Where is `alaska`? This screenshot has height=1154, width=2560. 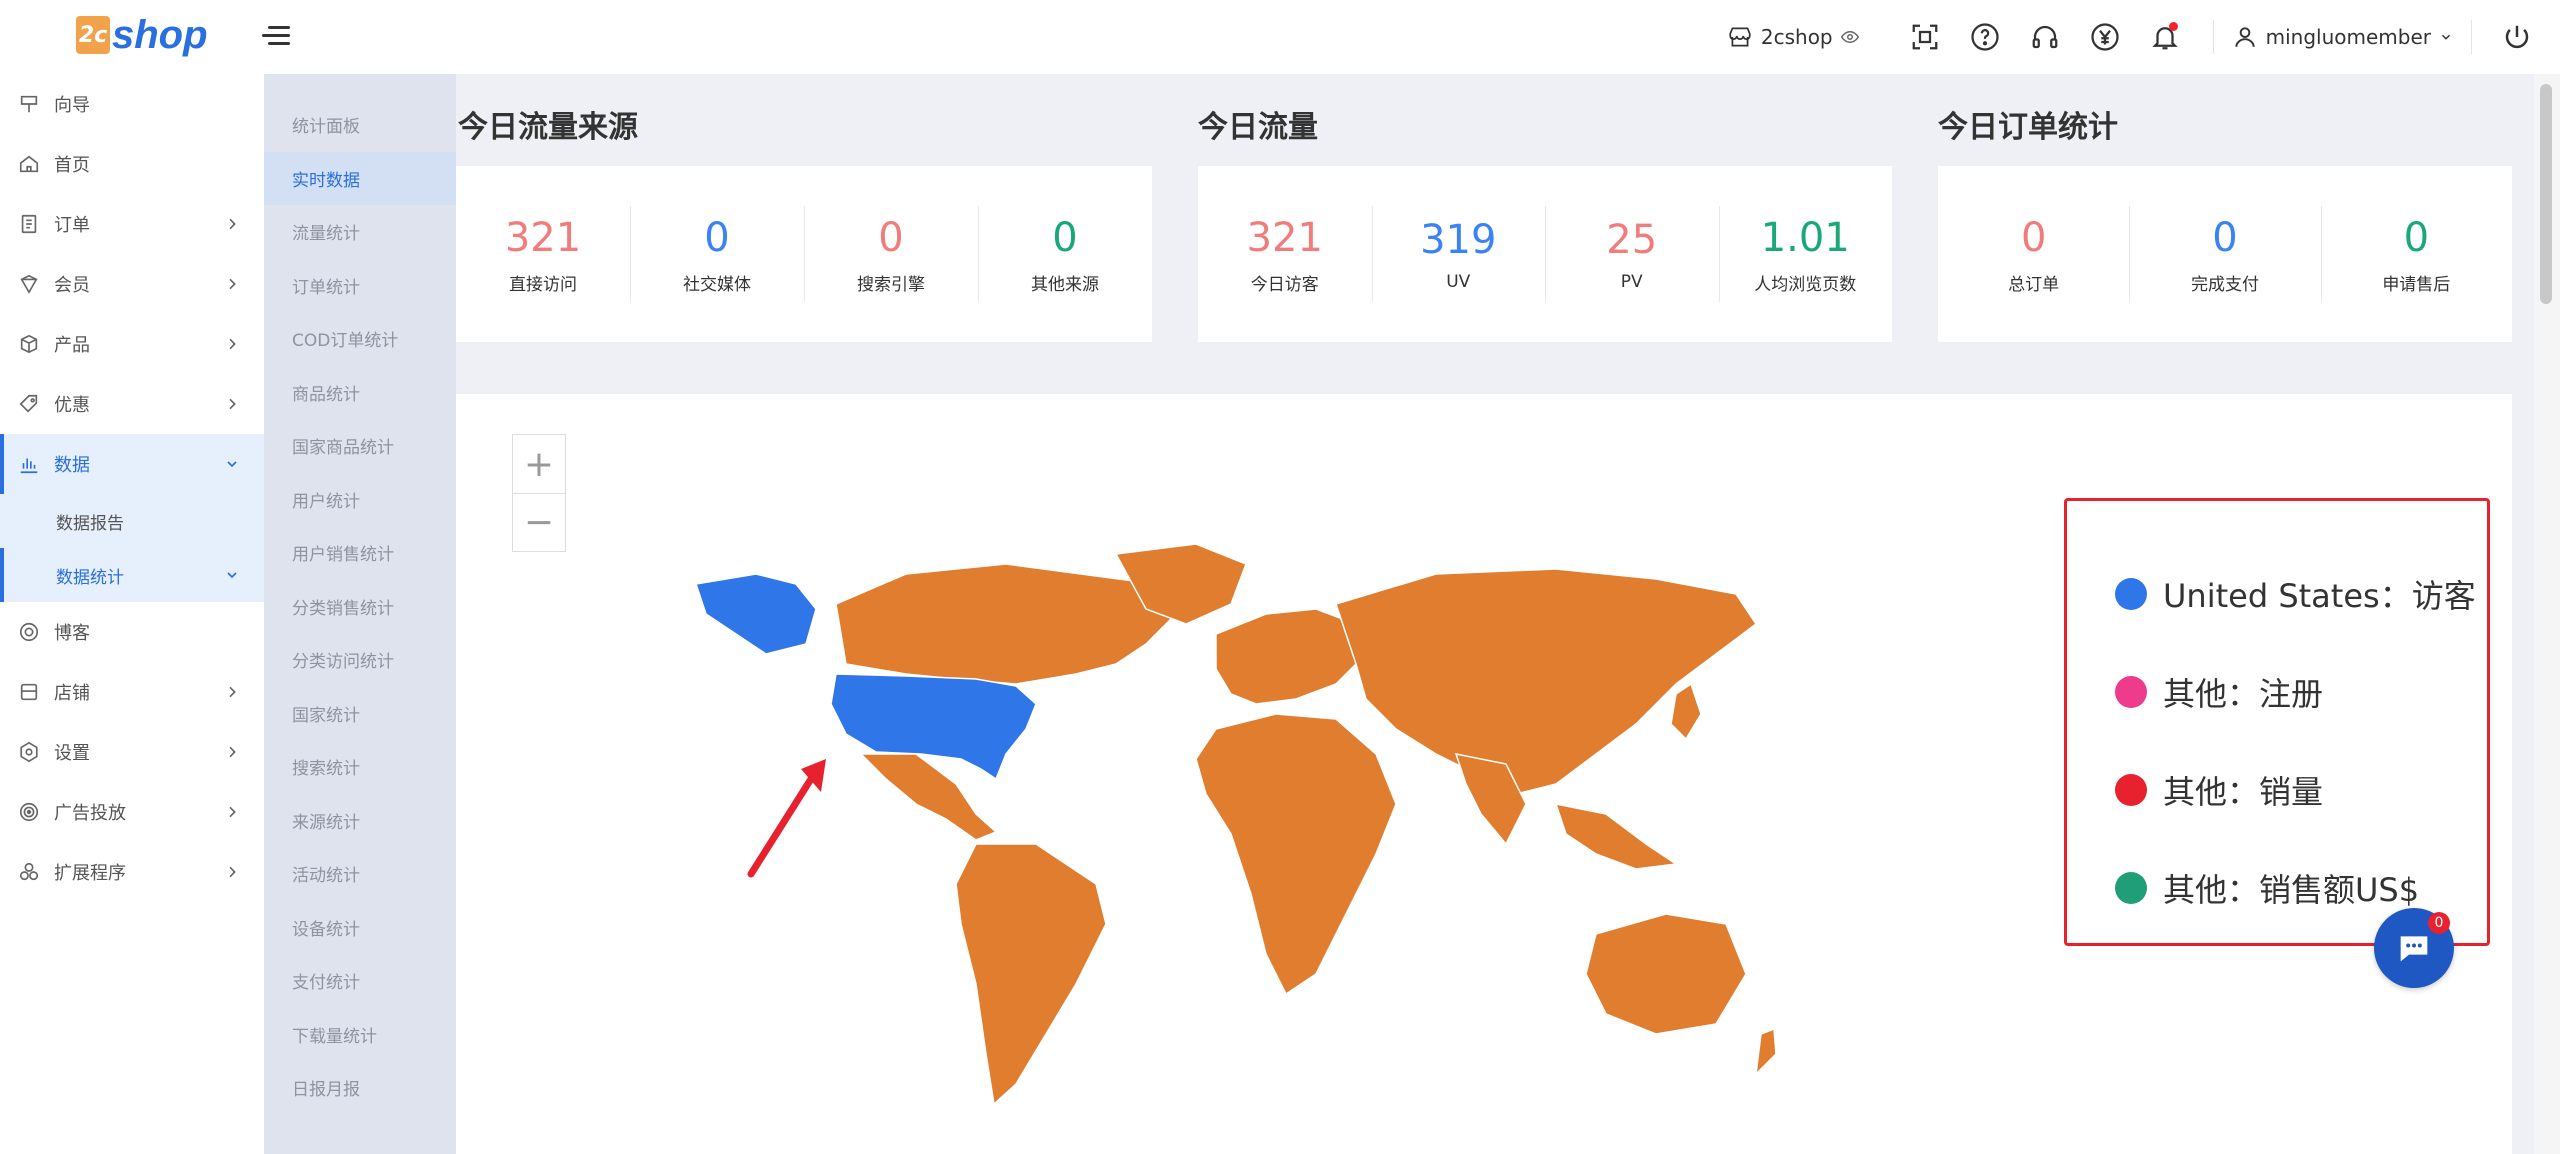
alaska is located at coordinates (756, 614).